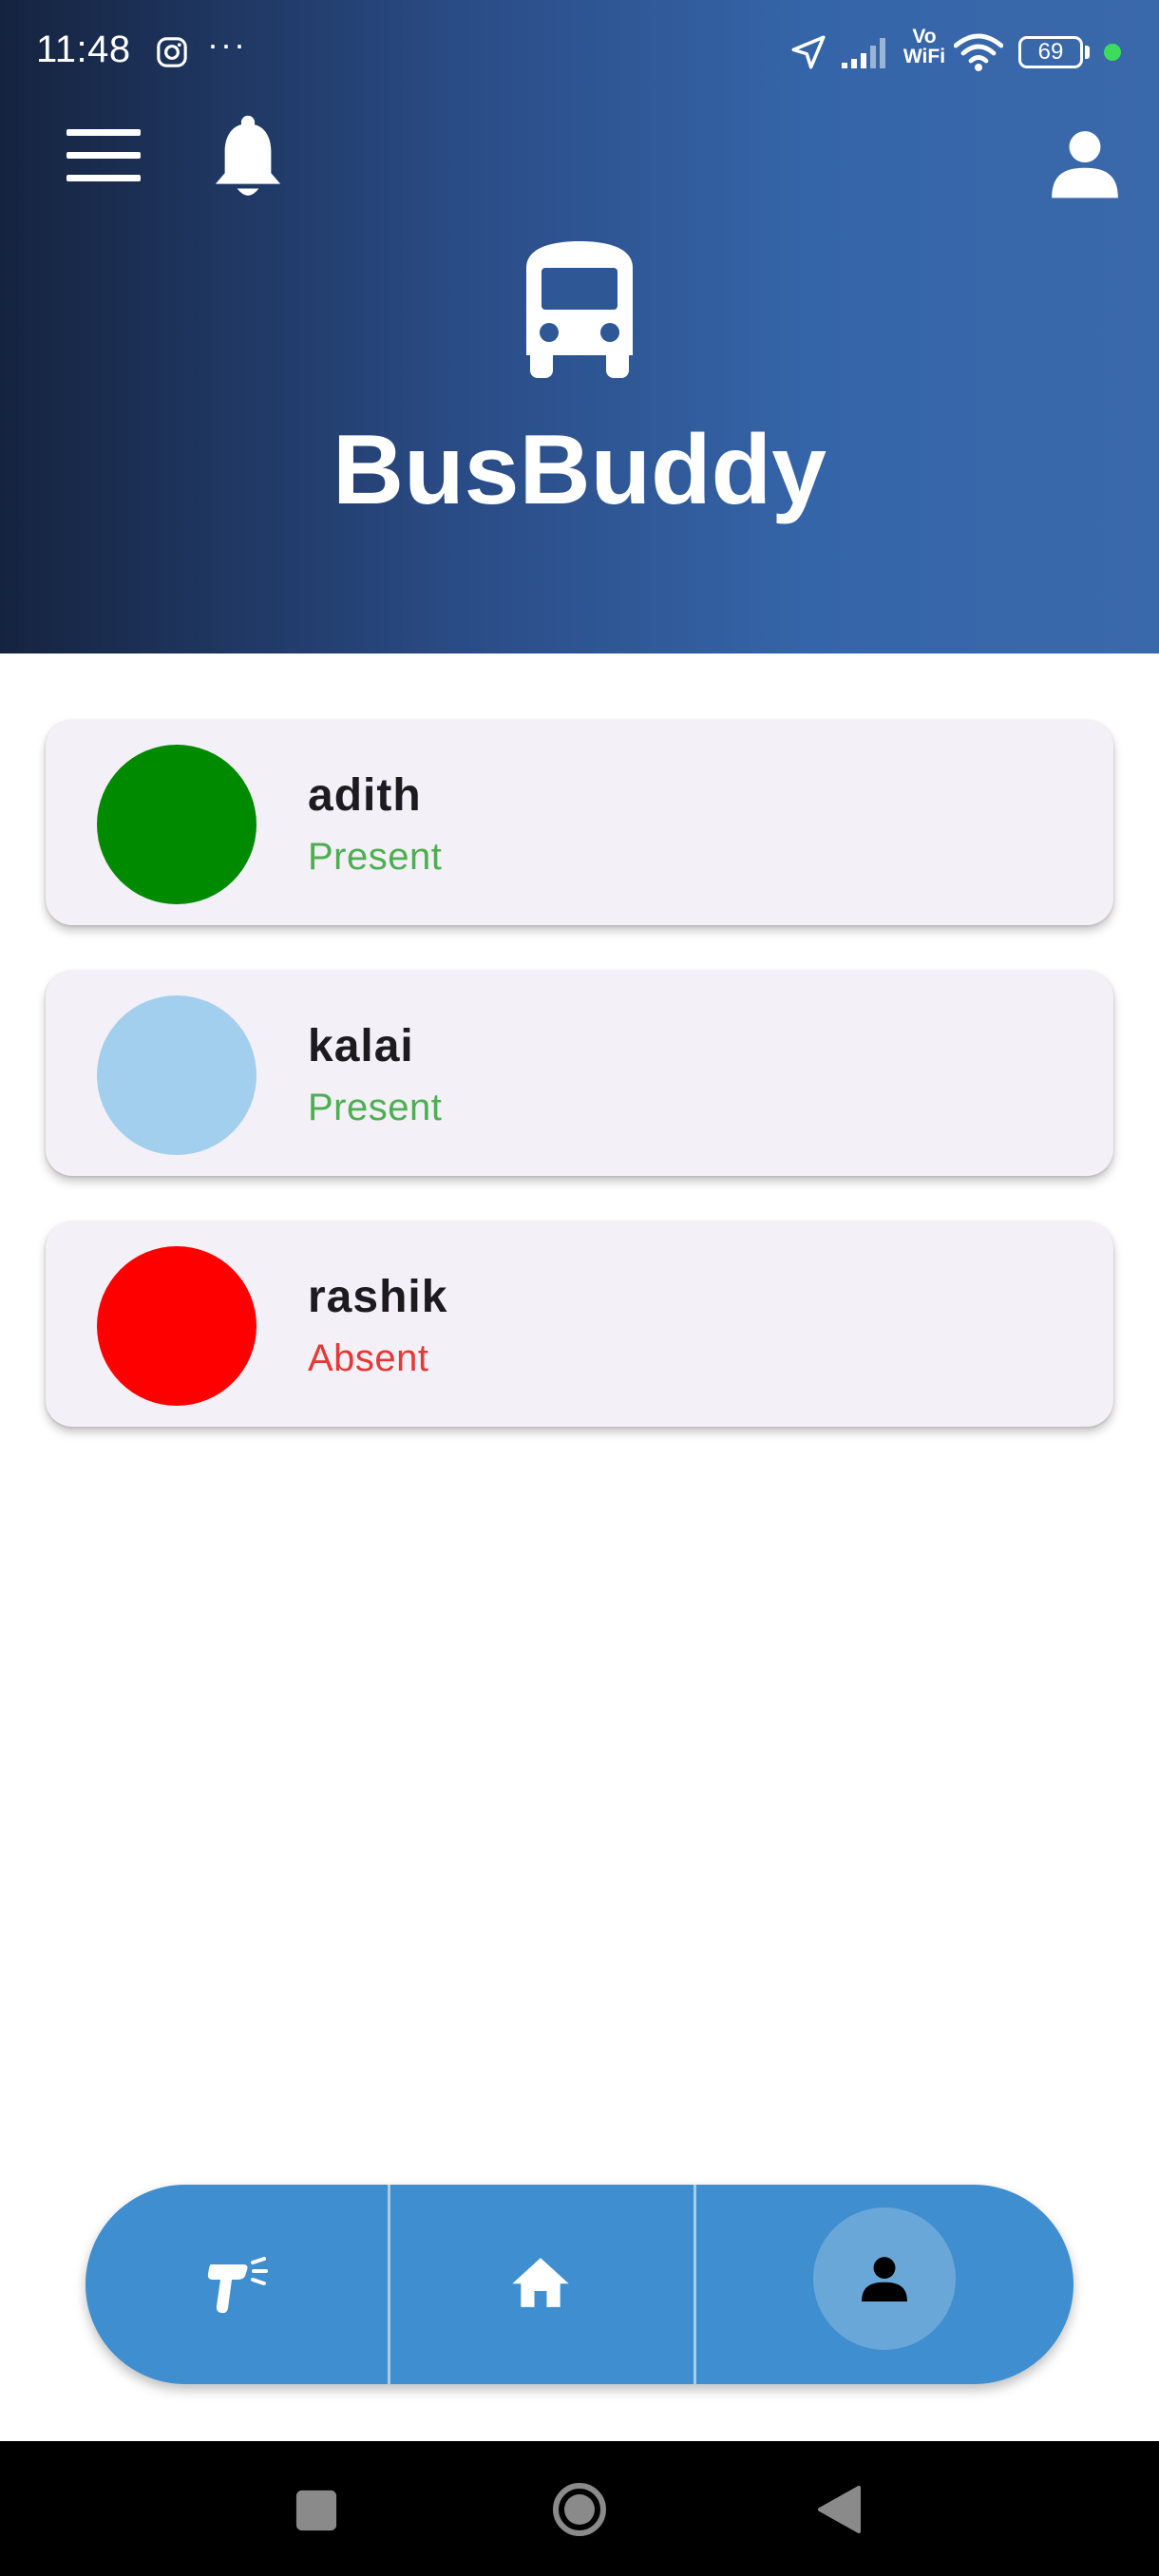 This screenshot has width=1159, height=2576. Describe the element at coordinates (579, 52) in the screenshot. I see `status-bar: 11:48 ··· Vo WiFi 69` at that location.